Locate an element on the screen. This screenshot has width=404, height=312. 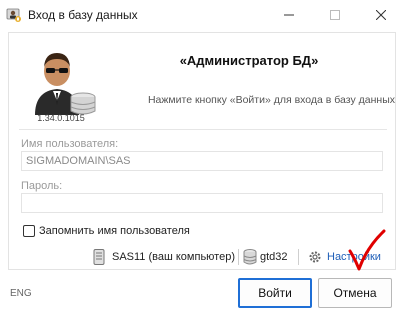
divider is located at coordinates (203, 129).